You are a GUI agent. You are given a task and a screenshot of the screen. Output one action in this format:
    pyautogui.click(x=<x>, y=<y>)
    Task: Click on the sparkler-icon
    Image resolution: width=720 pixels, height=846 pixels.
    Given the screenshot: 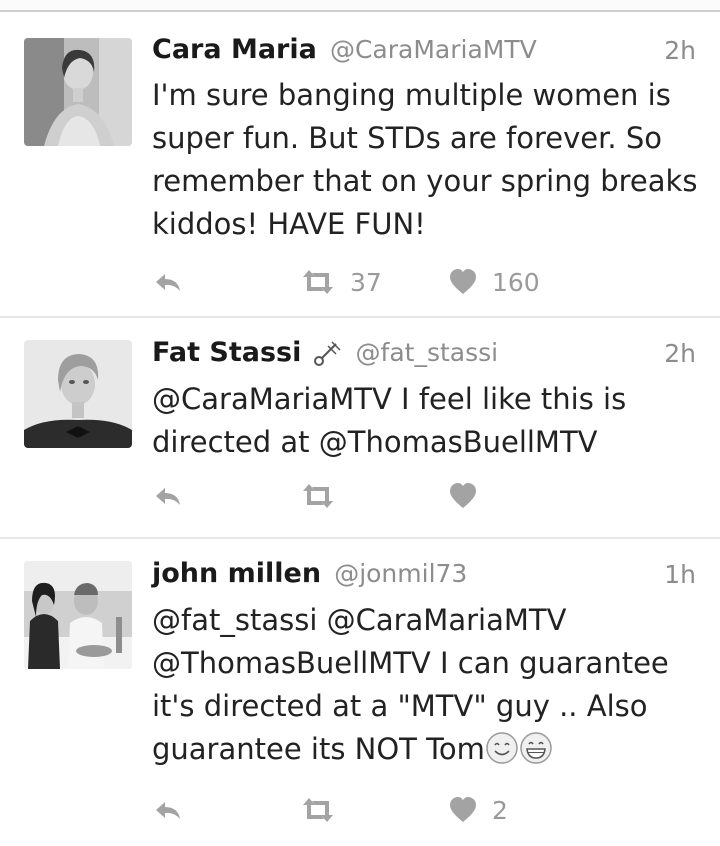 What is the action you would take?
    pyautogui.click(x=327, y=353)
    